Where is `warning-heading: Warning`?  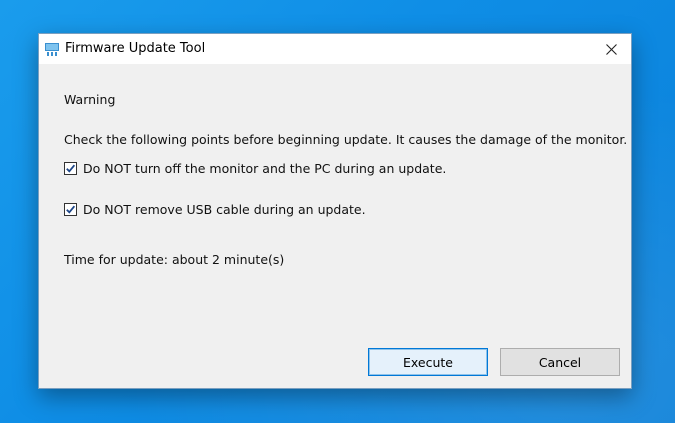
warning-heading: Warning is located at coordinates (90, 99).